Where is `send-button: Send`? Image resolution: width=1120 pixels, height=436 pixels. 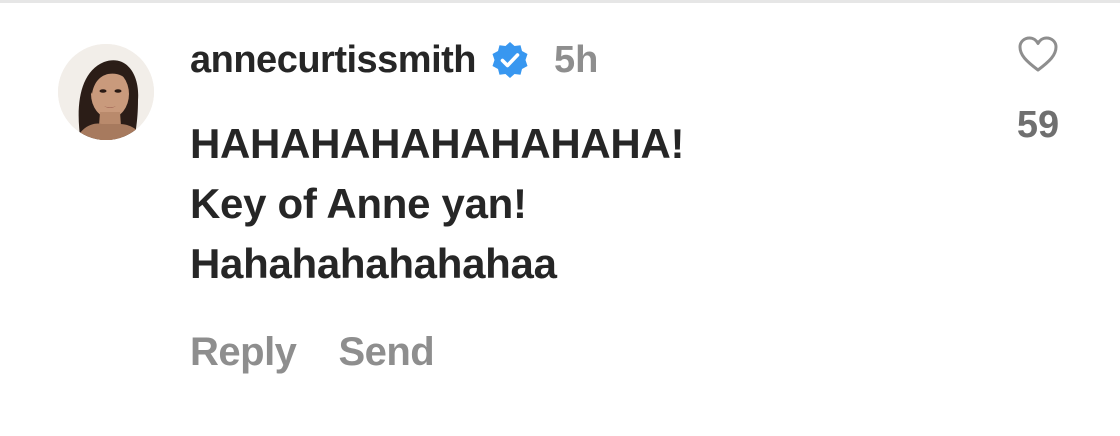
send-button: Send is located at coordinates (386, 352).